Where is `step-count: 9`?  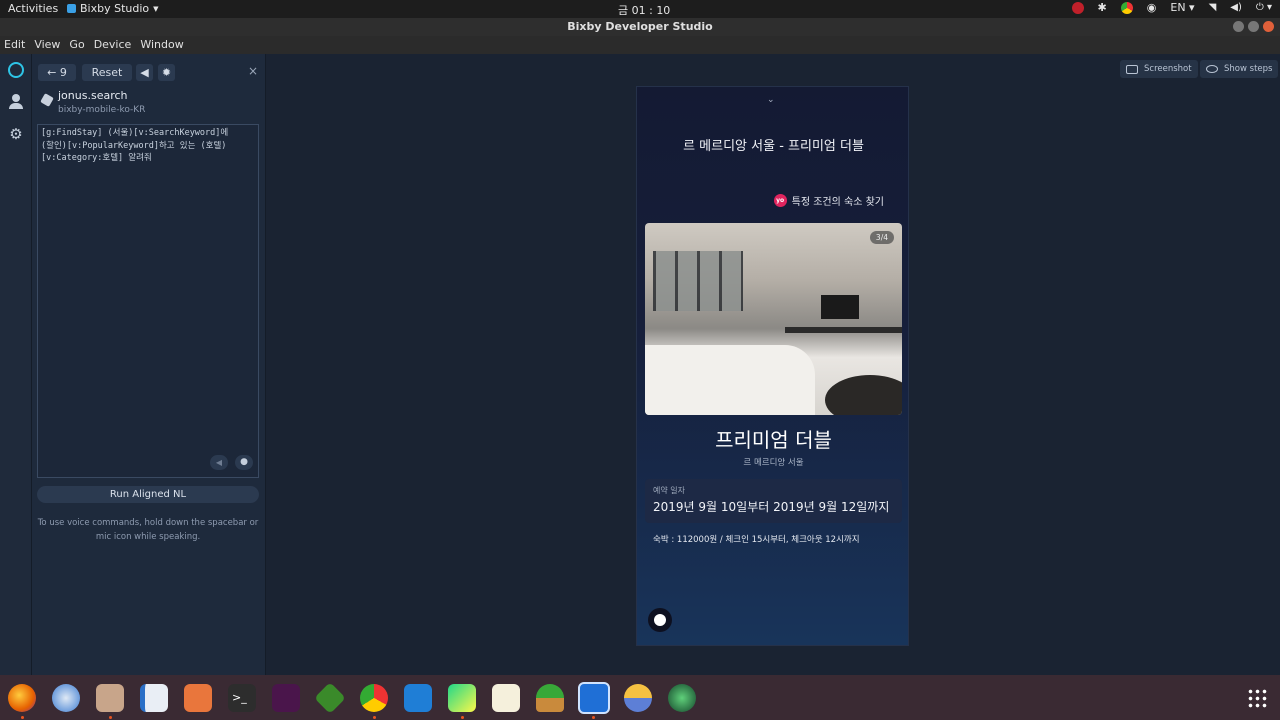
step-count: 9 is located at coordinates (63, 72).